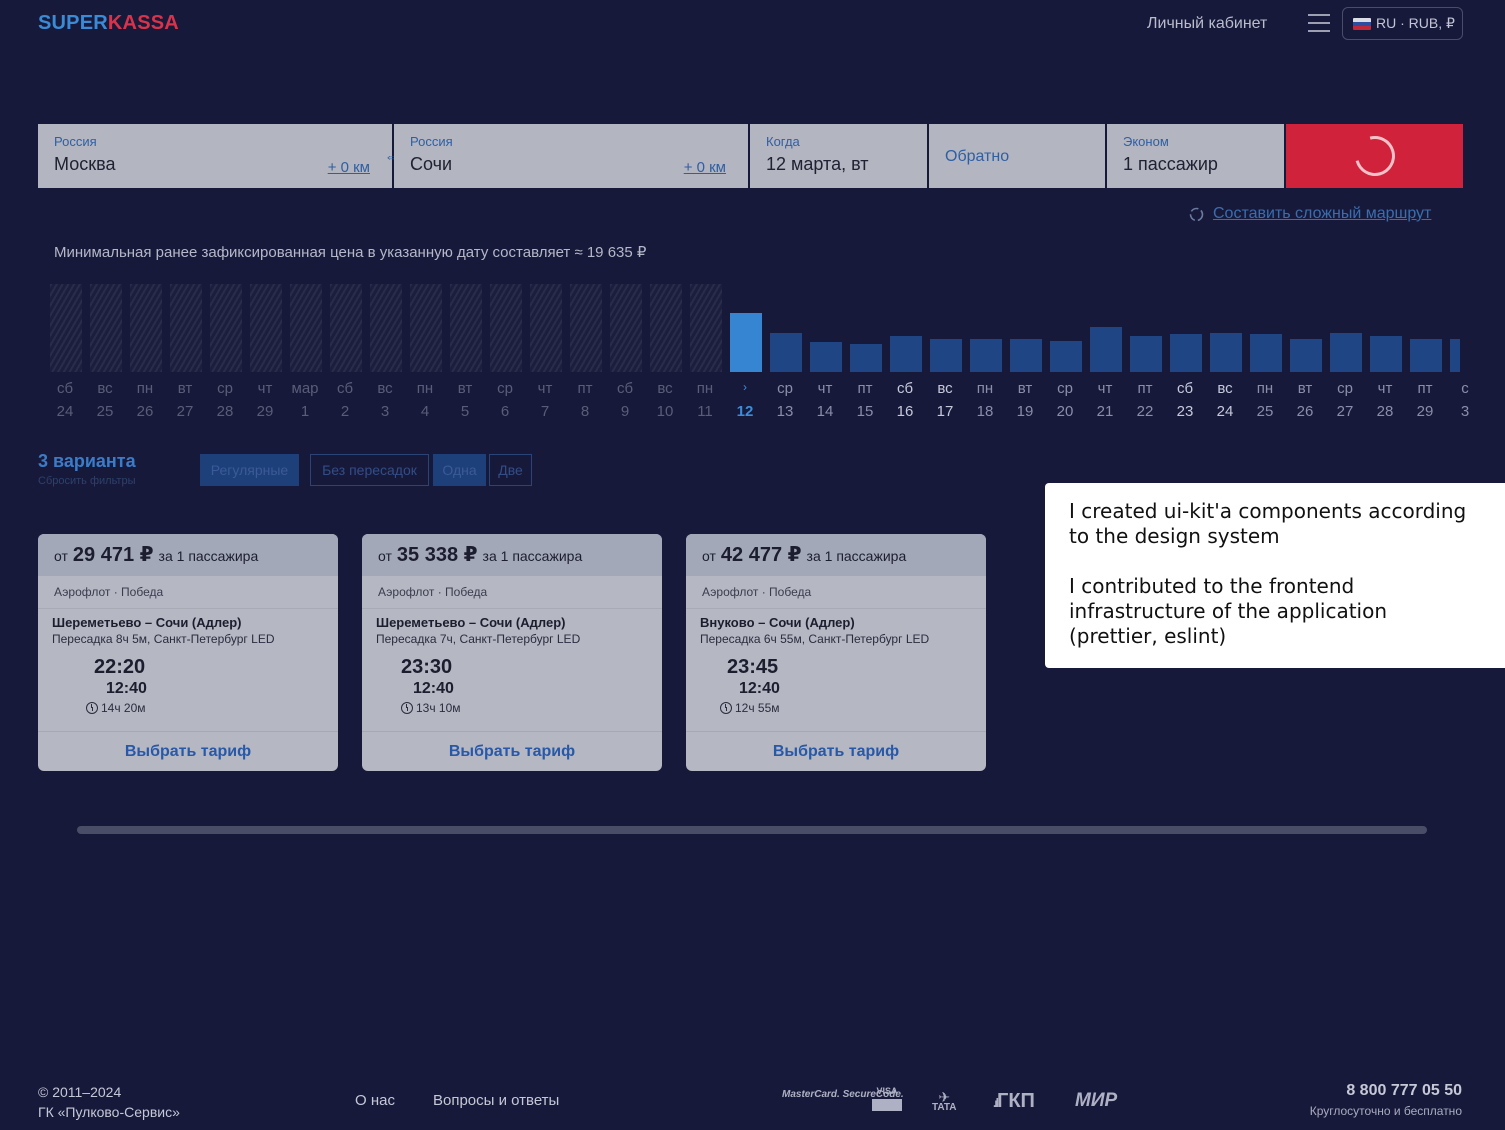  I want to click on calendar-day-number: 12, so click(745, 411).